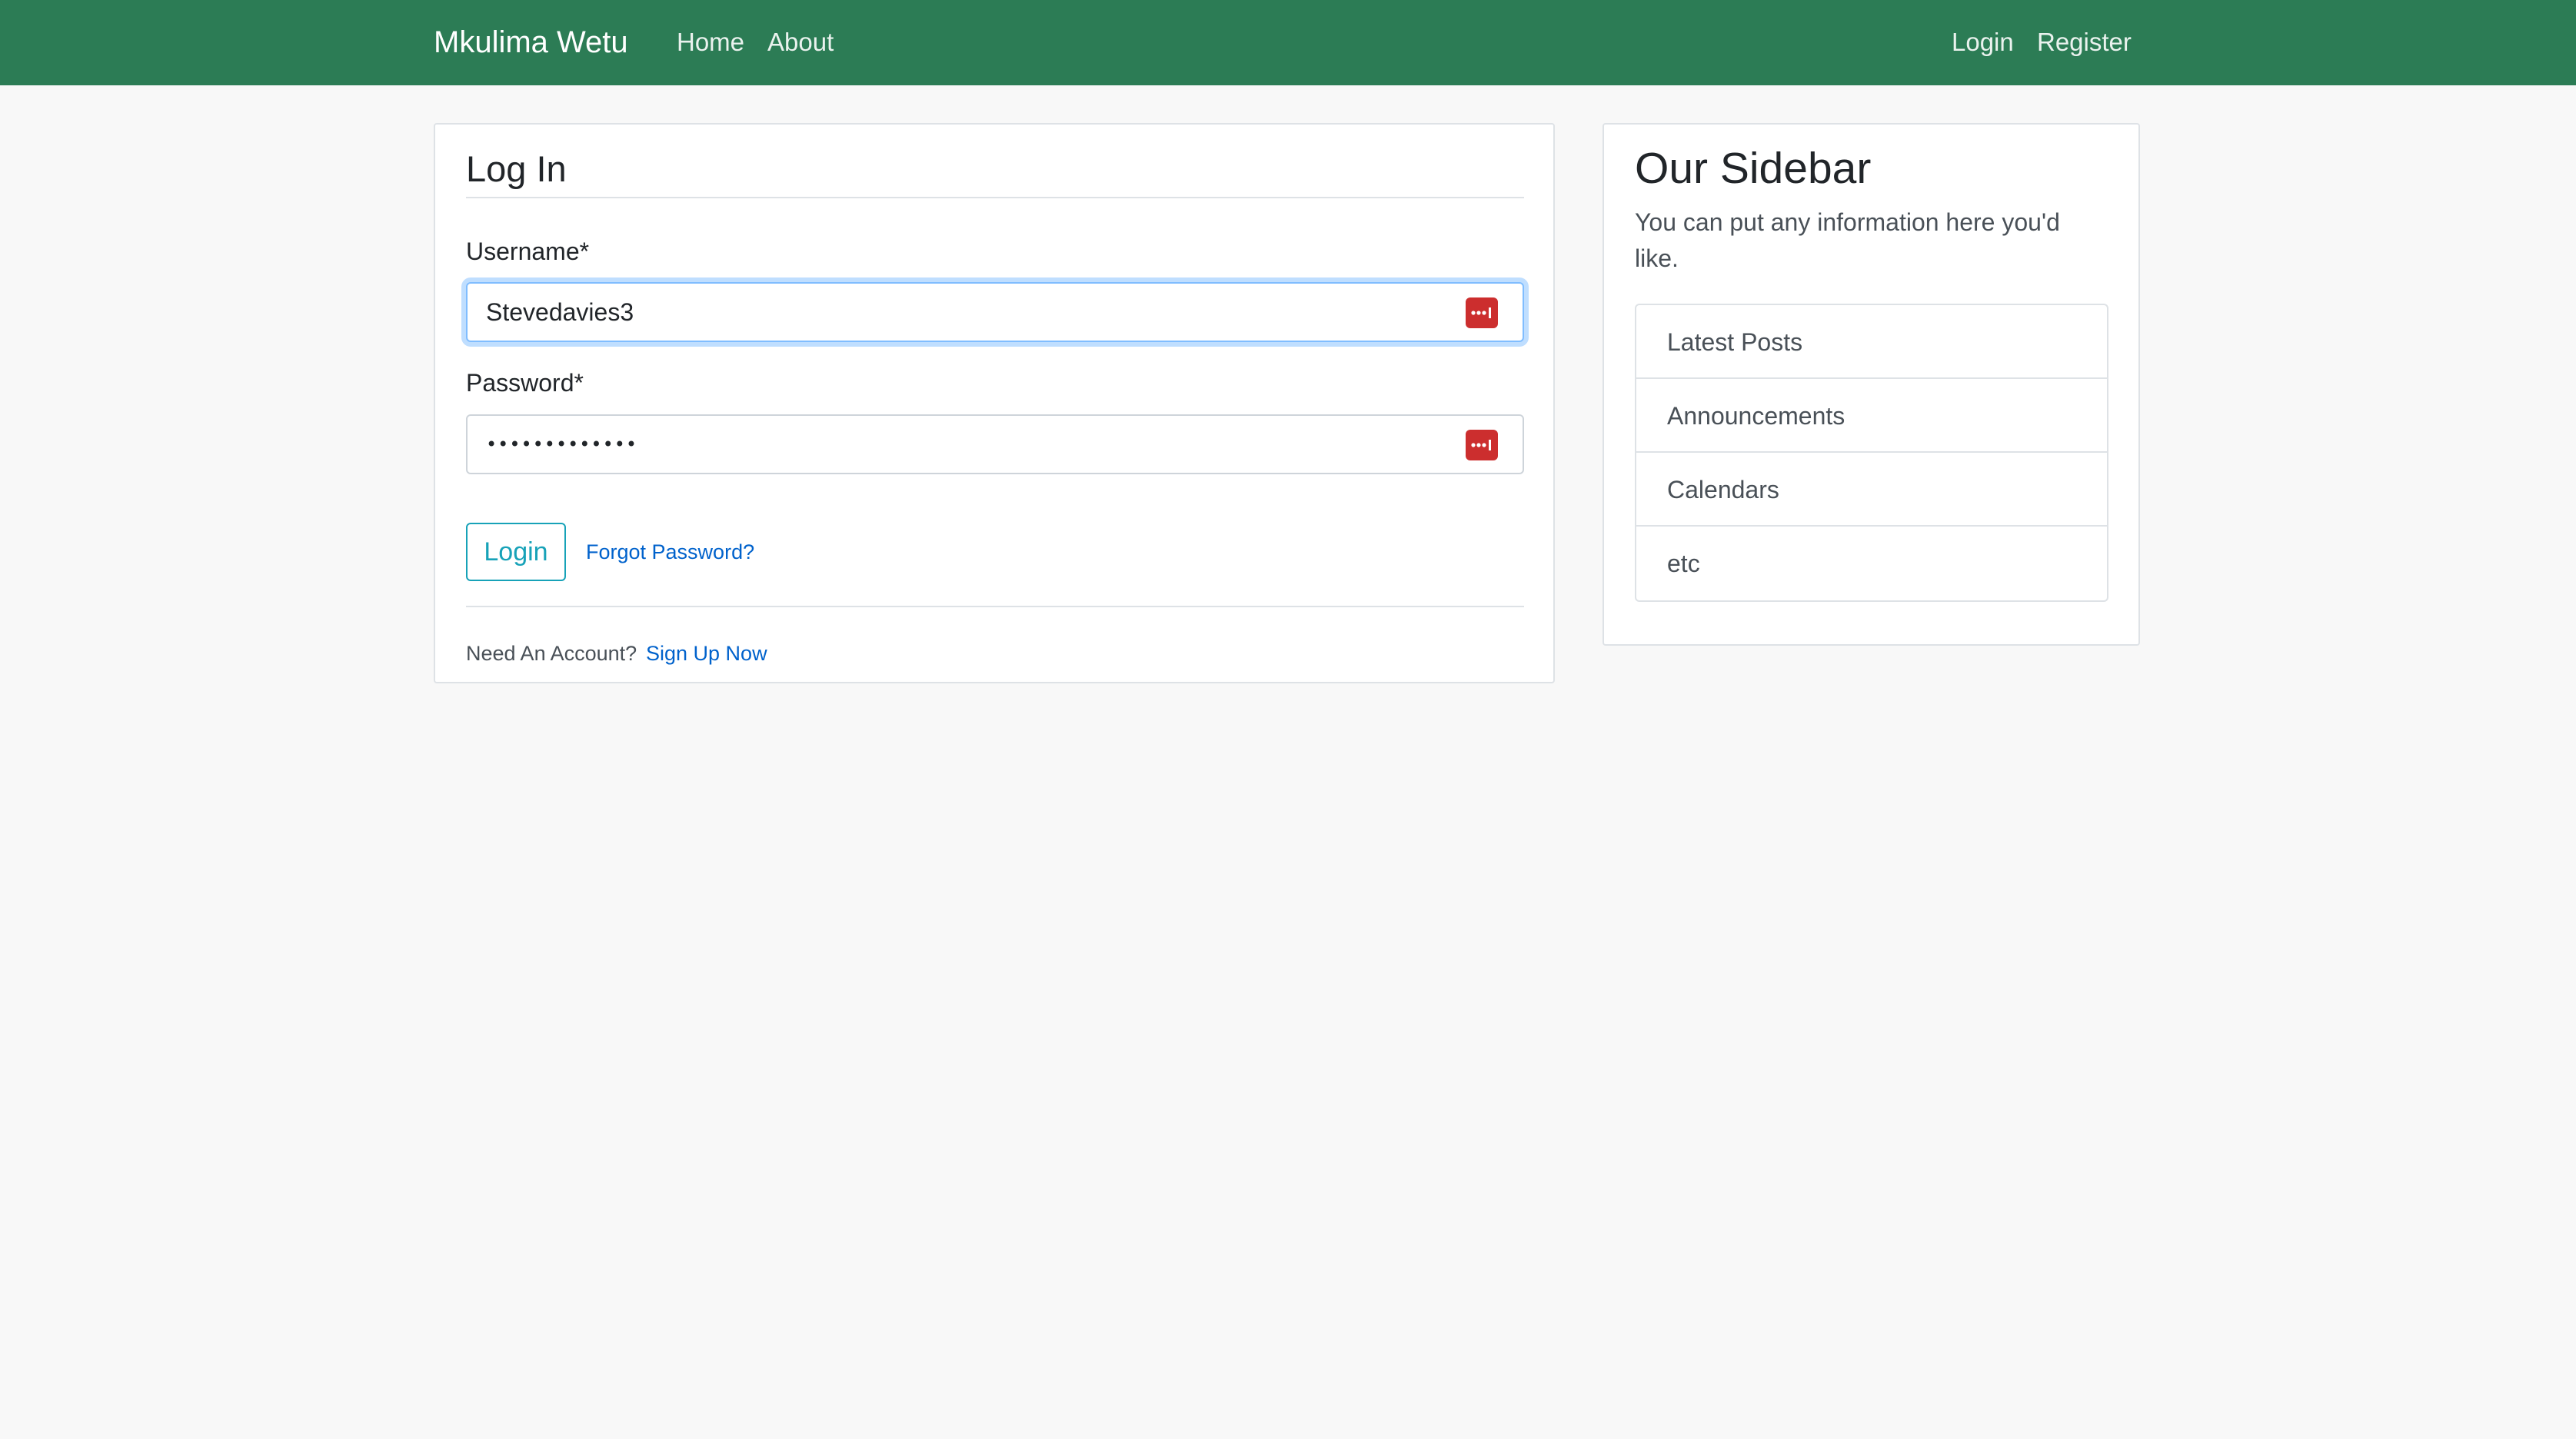 This screenshot has height=1439, width=2576. Describe the element at coordinates (551, 653) in the screenshot. I see `need-account-text: Need An Account?` at that location.